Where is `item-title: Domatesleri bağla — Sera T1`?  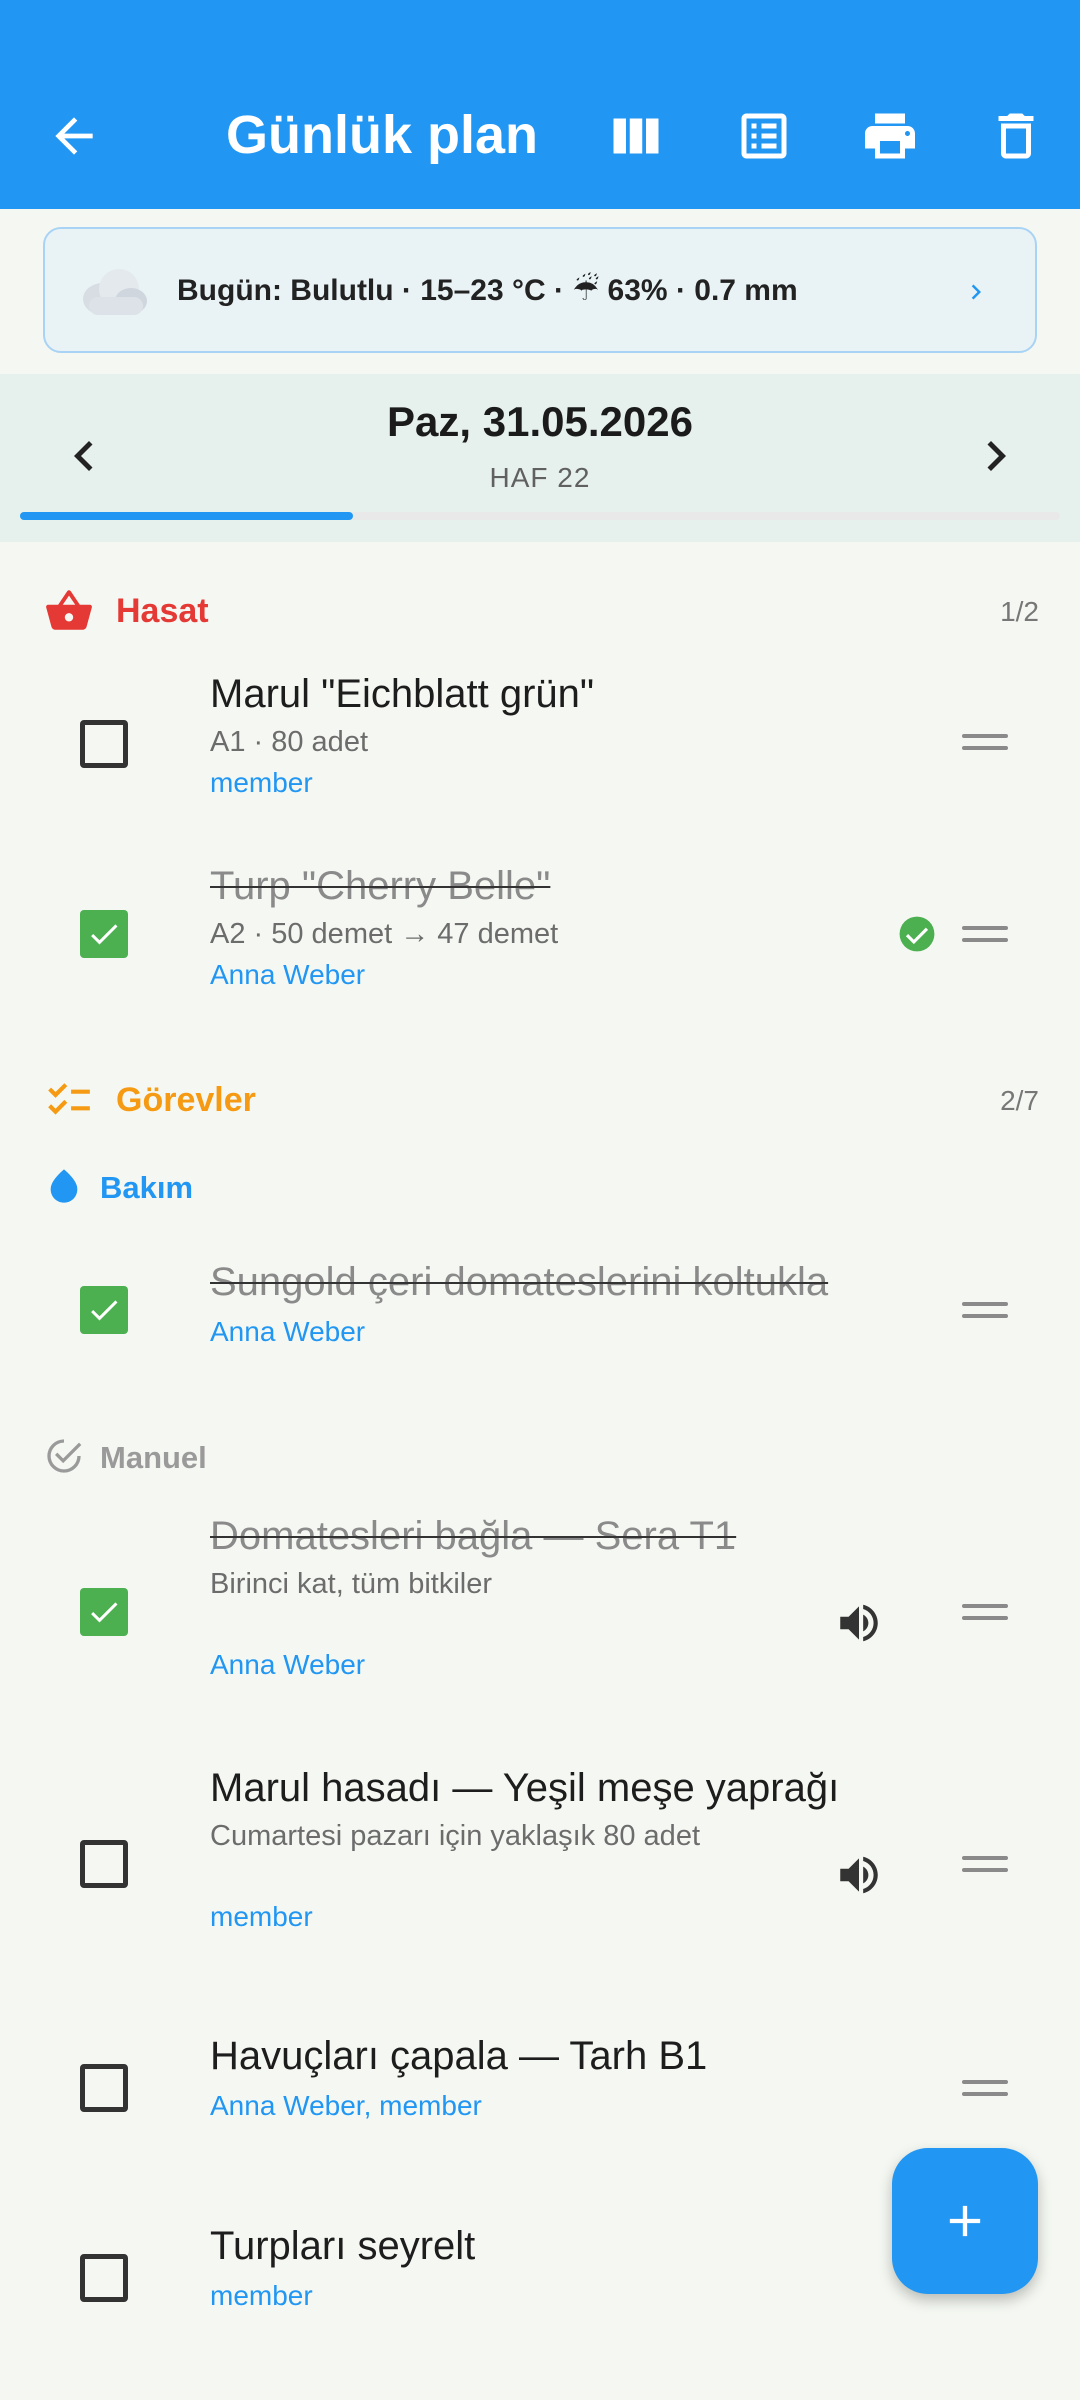 item-title: Domatesleri bağla — Sera T1 is located at coordinates (473, 1536).